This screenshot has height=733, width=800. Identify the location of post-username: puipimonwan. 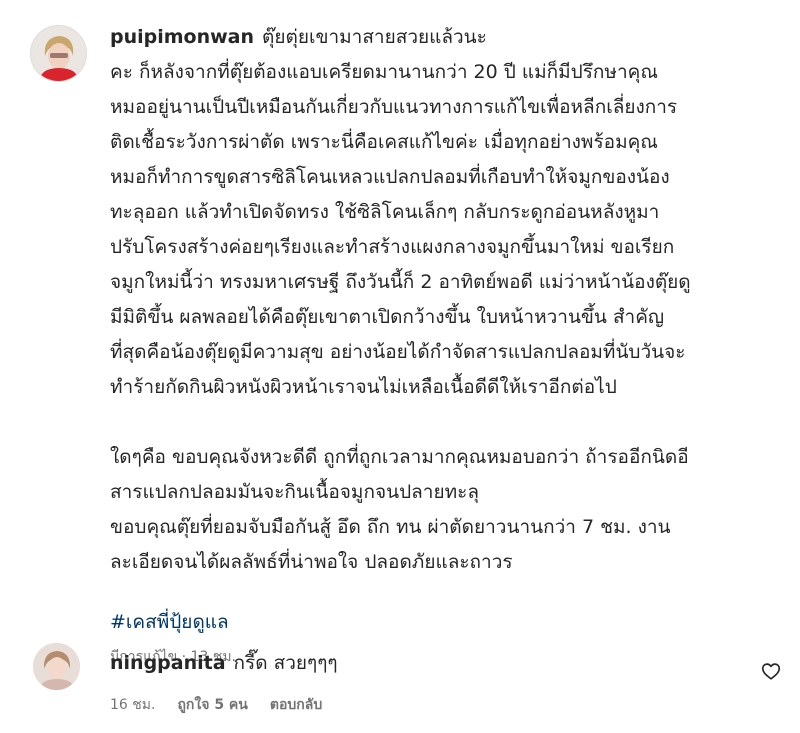
(182, 37).